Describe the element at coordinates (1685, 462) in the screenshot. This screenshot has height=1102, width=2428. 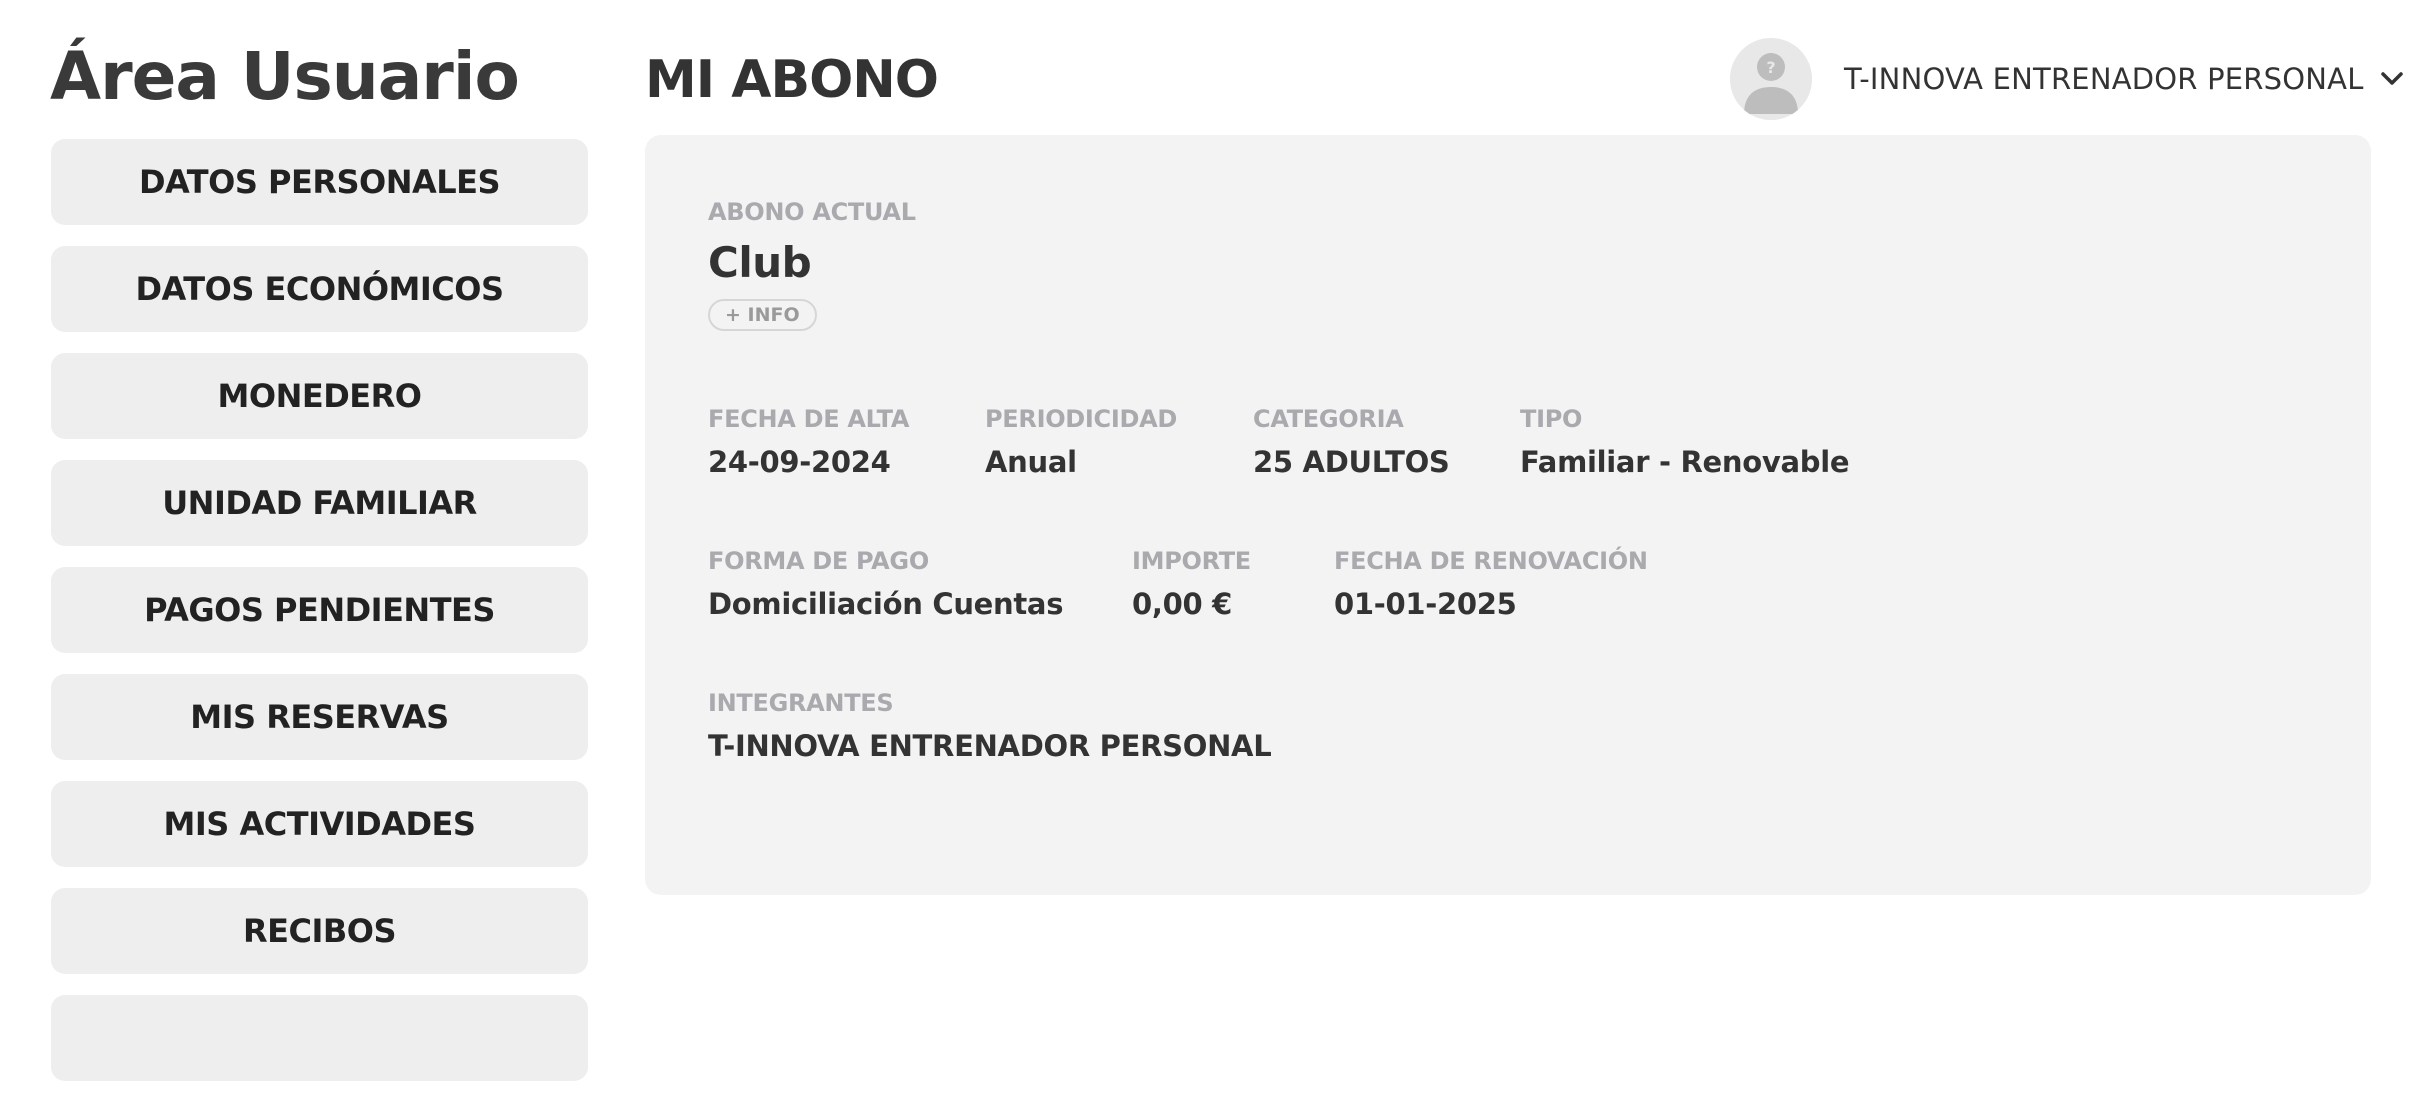
I see `field-value: Familiar - Renovable` at that location.